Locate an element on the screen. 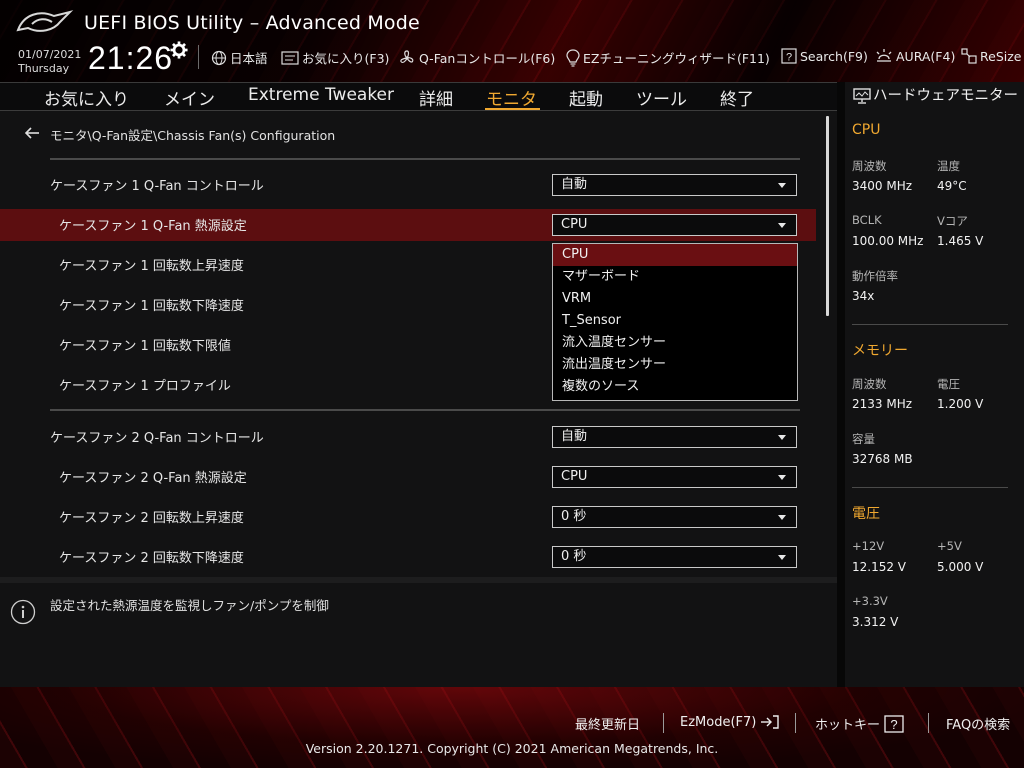 This screenshot has height=768, width=1024. panel-gap is located at coordinates (841, 384).